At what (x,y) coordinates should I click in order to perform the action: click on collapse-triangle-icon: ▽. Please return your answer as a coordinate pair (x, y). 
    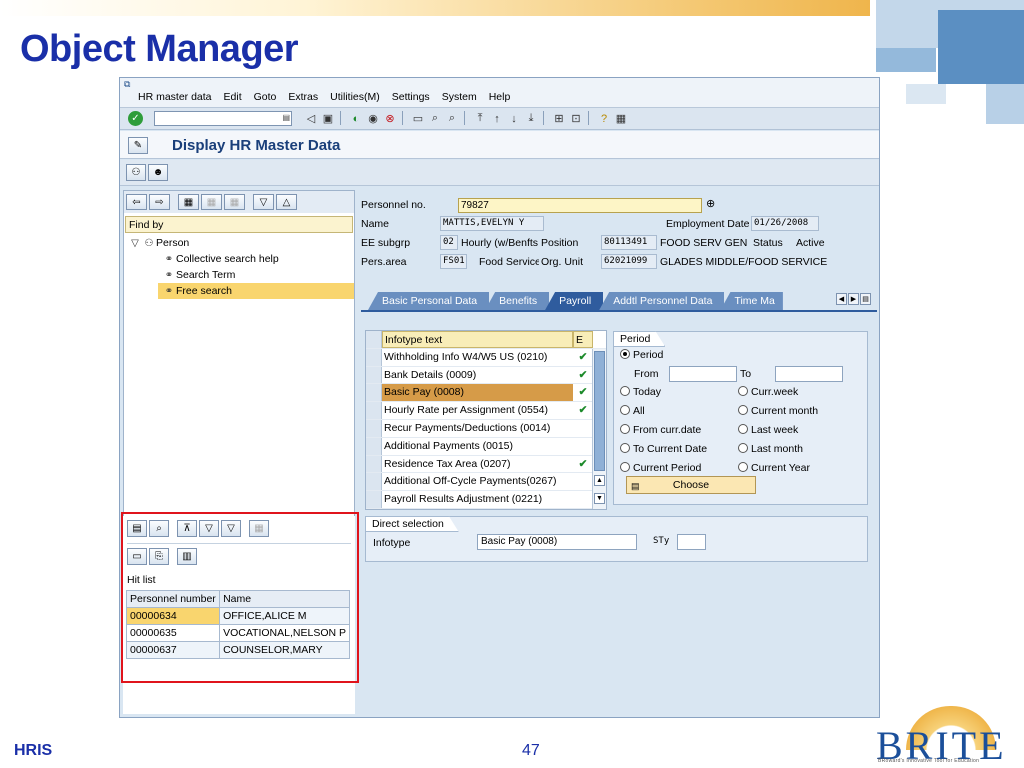
    Looking at the image, I should click on (135, 244).